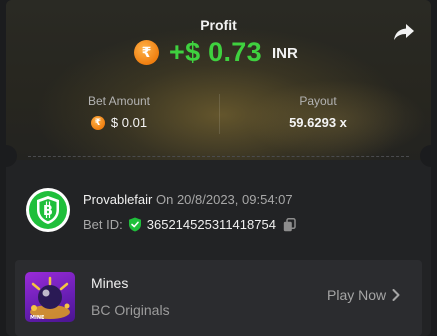 This screenshot has height=336, width=437. I want to click on bet-id-value: 365214525311418754, so click(211, 224).